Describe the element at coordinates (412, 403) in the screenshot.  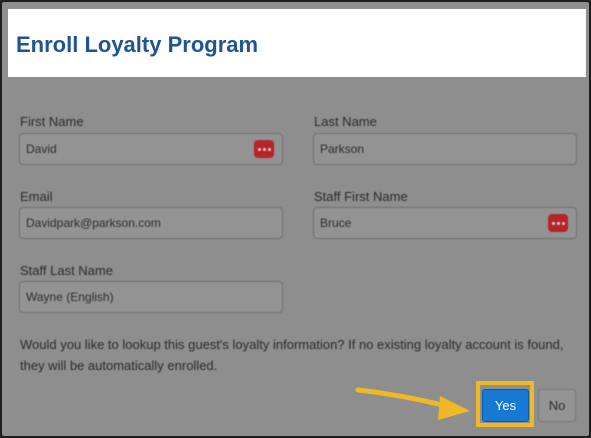
I see `arrow-icon` at that location.